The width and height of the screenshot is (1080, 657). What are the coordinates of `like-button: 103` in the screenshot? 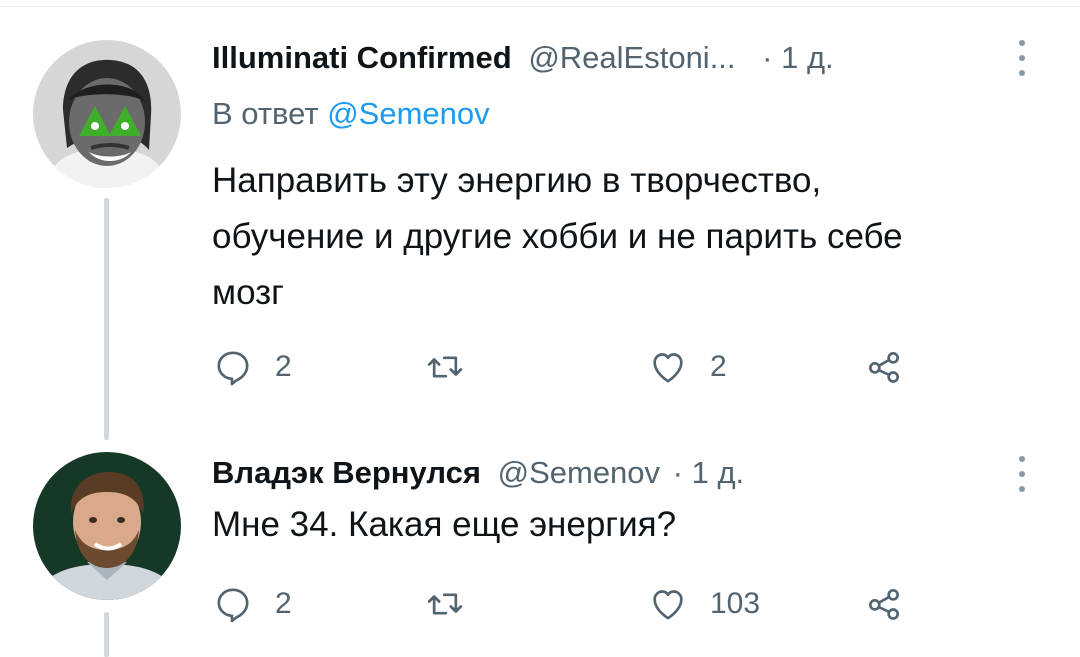 It's located at (704, 604).